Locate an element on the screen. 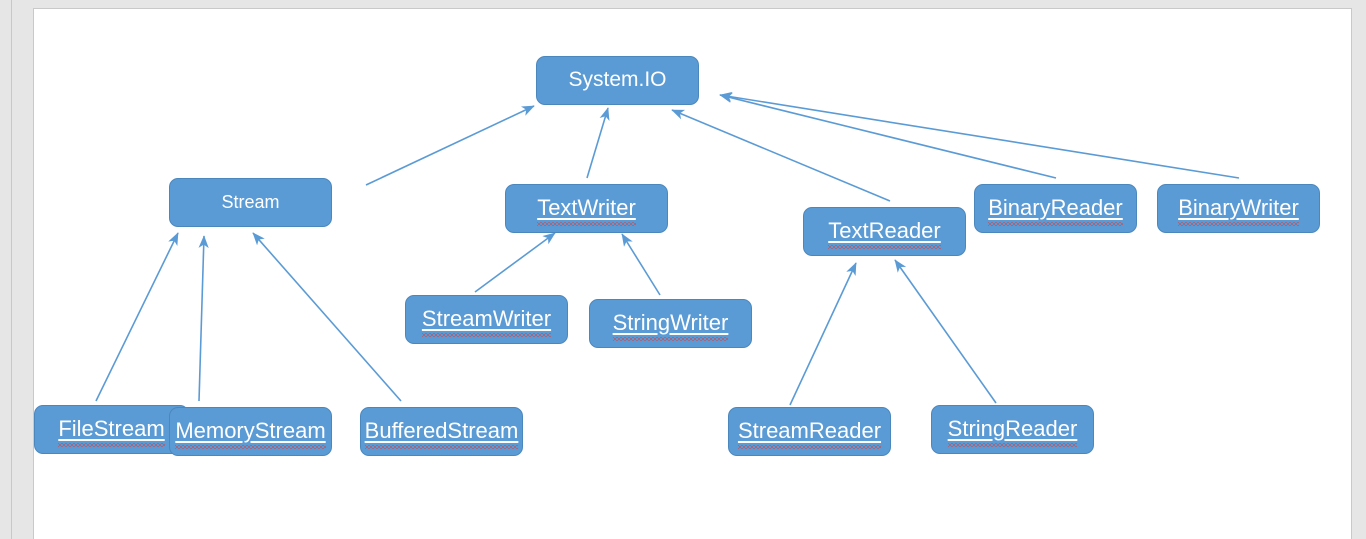 This screenshot has width=1366, height=539. node-label-stringreader: StringReader is located at coordinates (1012, 431).